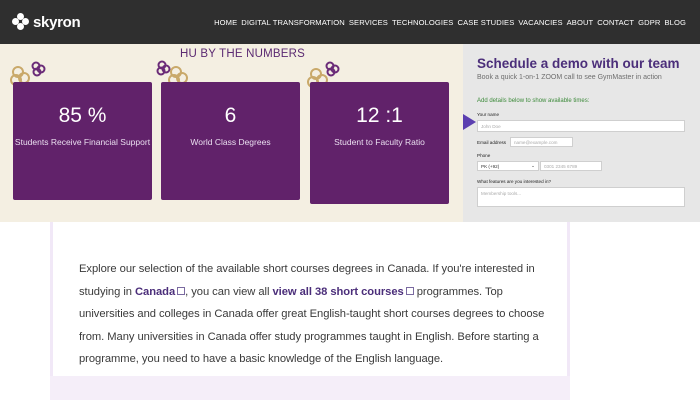 The image size is (700, 400). Describe the element at coordinates (310, 388) in the screenshot. I see `content-footer-band` at that location.